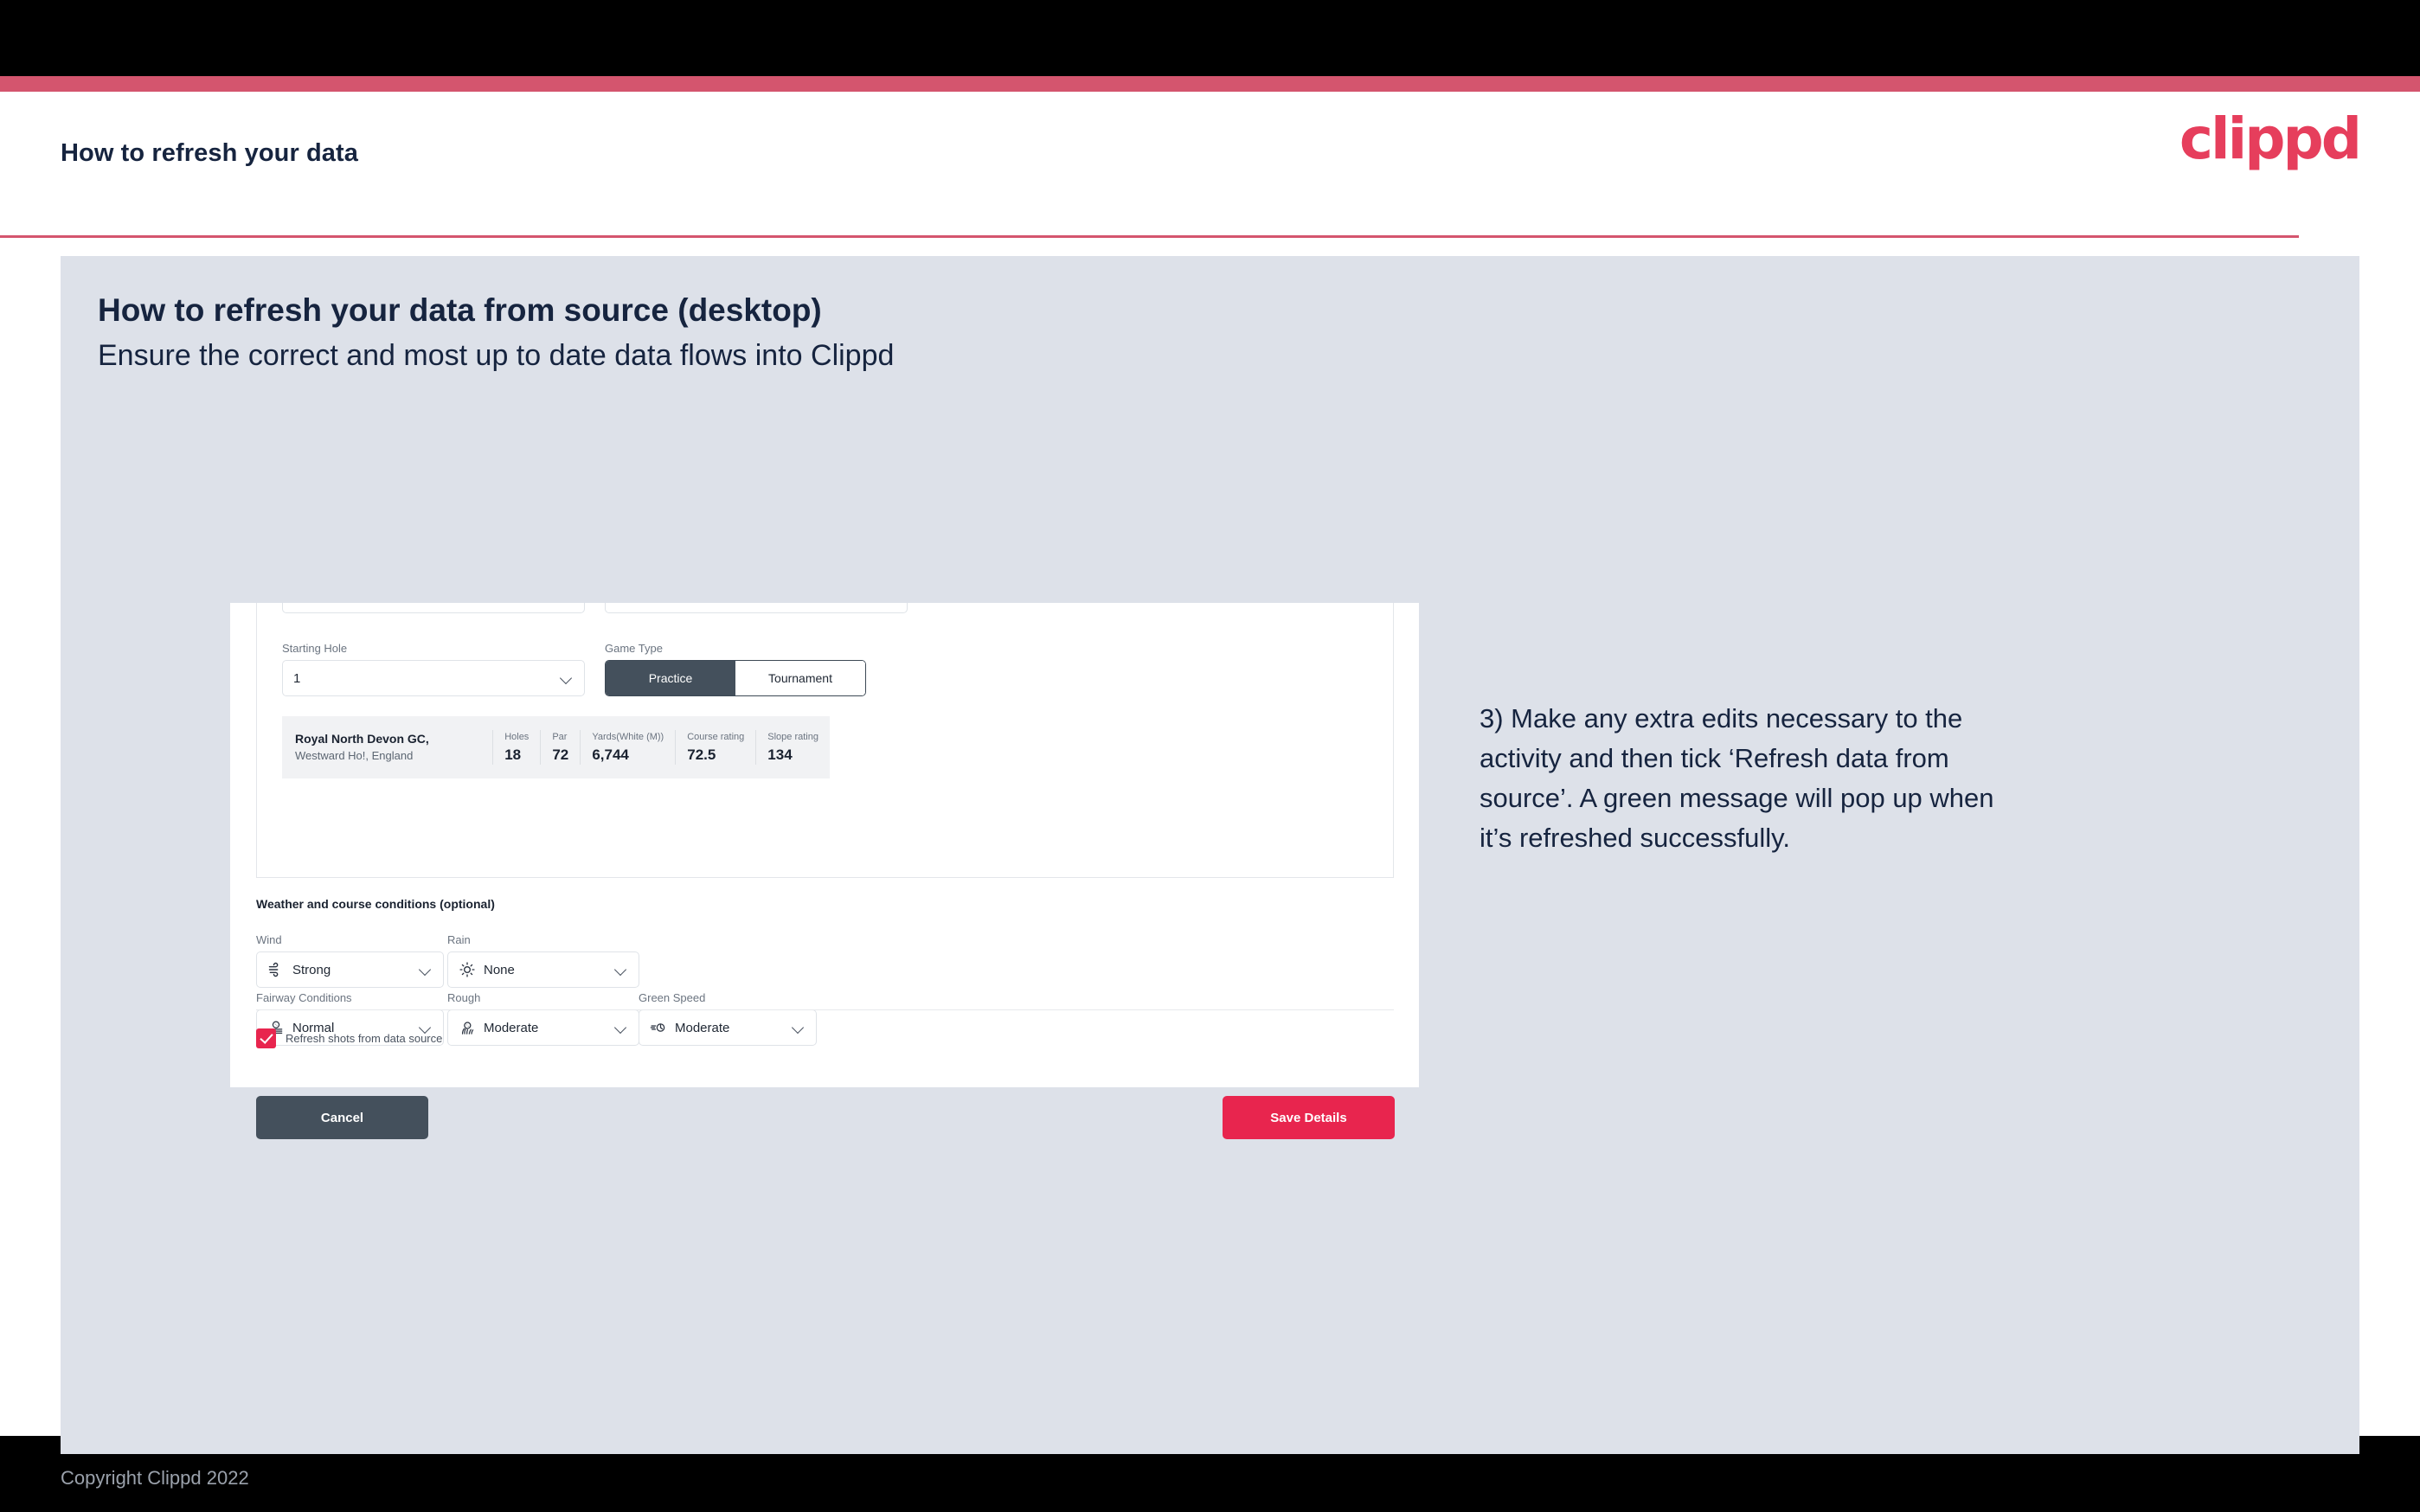  What do you see at coordinates (756, 608) in the screenshot?
I see `cutoff-field-right` at bounding box center [756, 608].